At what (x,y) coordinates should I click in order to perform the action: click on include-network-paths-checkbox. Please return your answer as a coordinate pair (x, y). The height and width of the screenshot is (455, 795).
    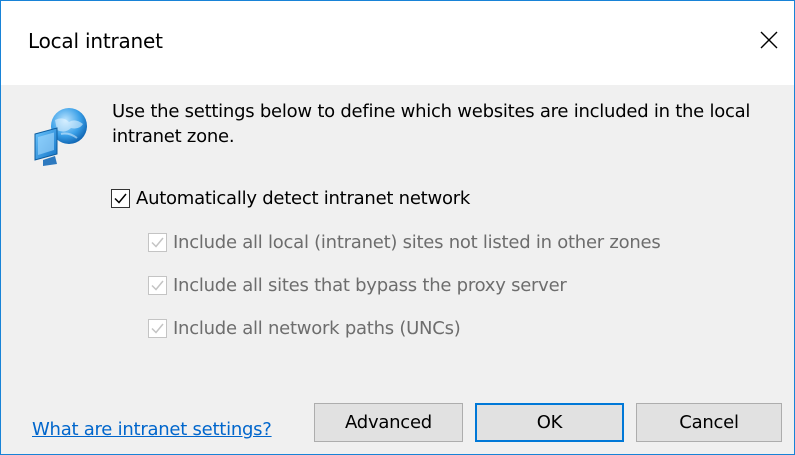
    Looking at the image, I should click on (157, 328).